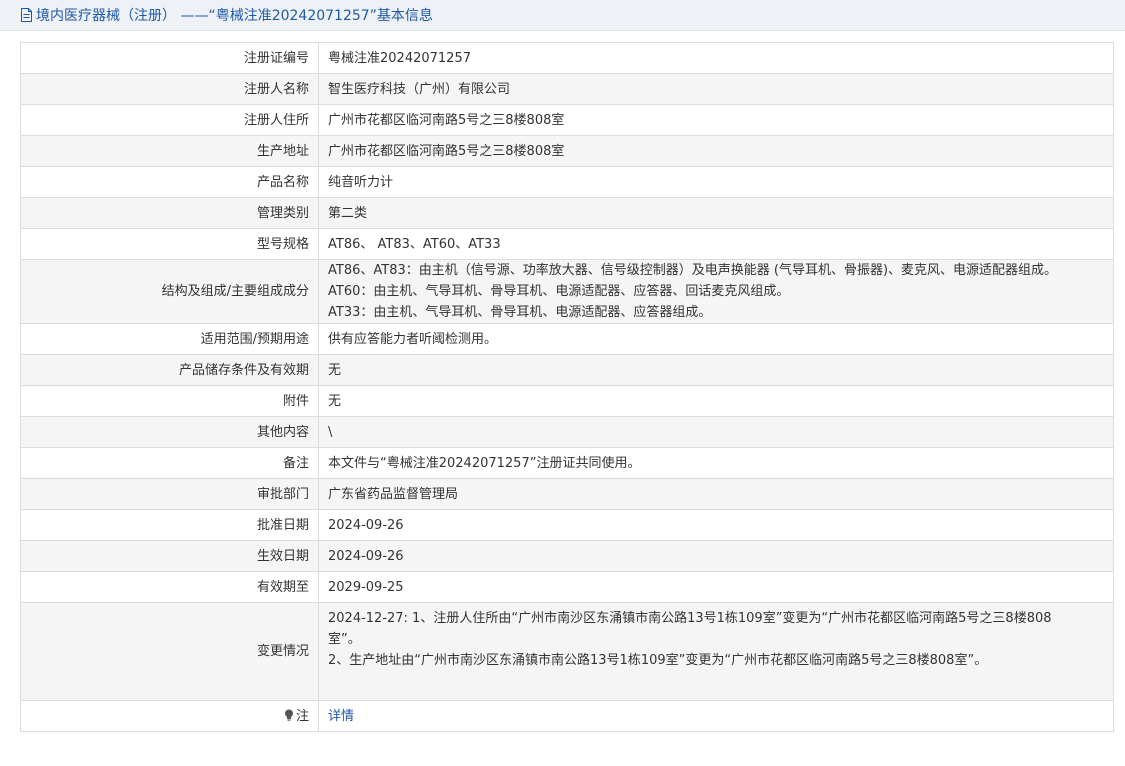 The width and height of the screenshot is (1125, 766). What do you see at coordinates (716, 587) in the screenshot?
I see `row-value: 2029-09-25` at bounding box center [716, 587].